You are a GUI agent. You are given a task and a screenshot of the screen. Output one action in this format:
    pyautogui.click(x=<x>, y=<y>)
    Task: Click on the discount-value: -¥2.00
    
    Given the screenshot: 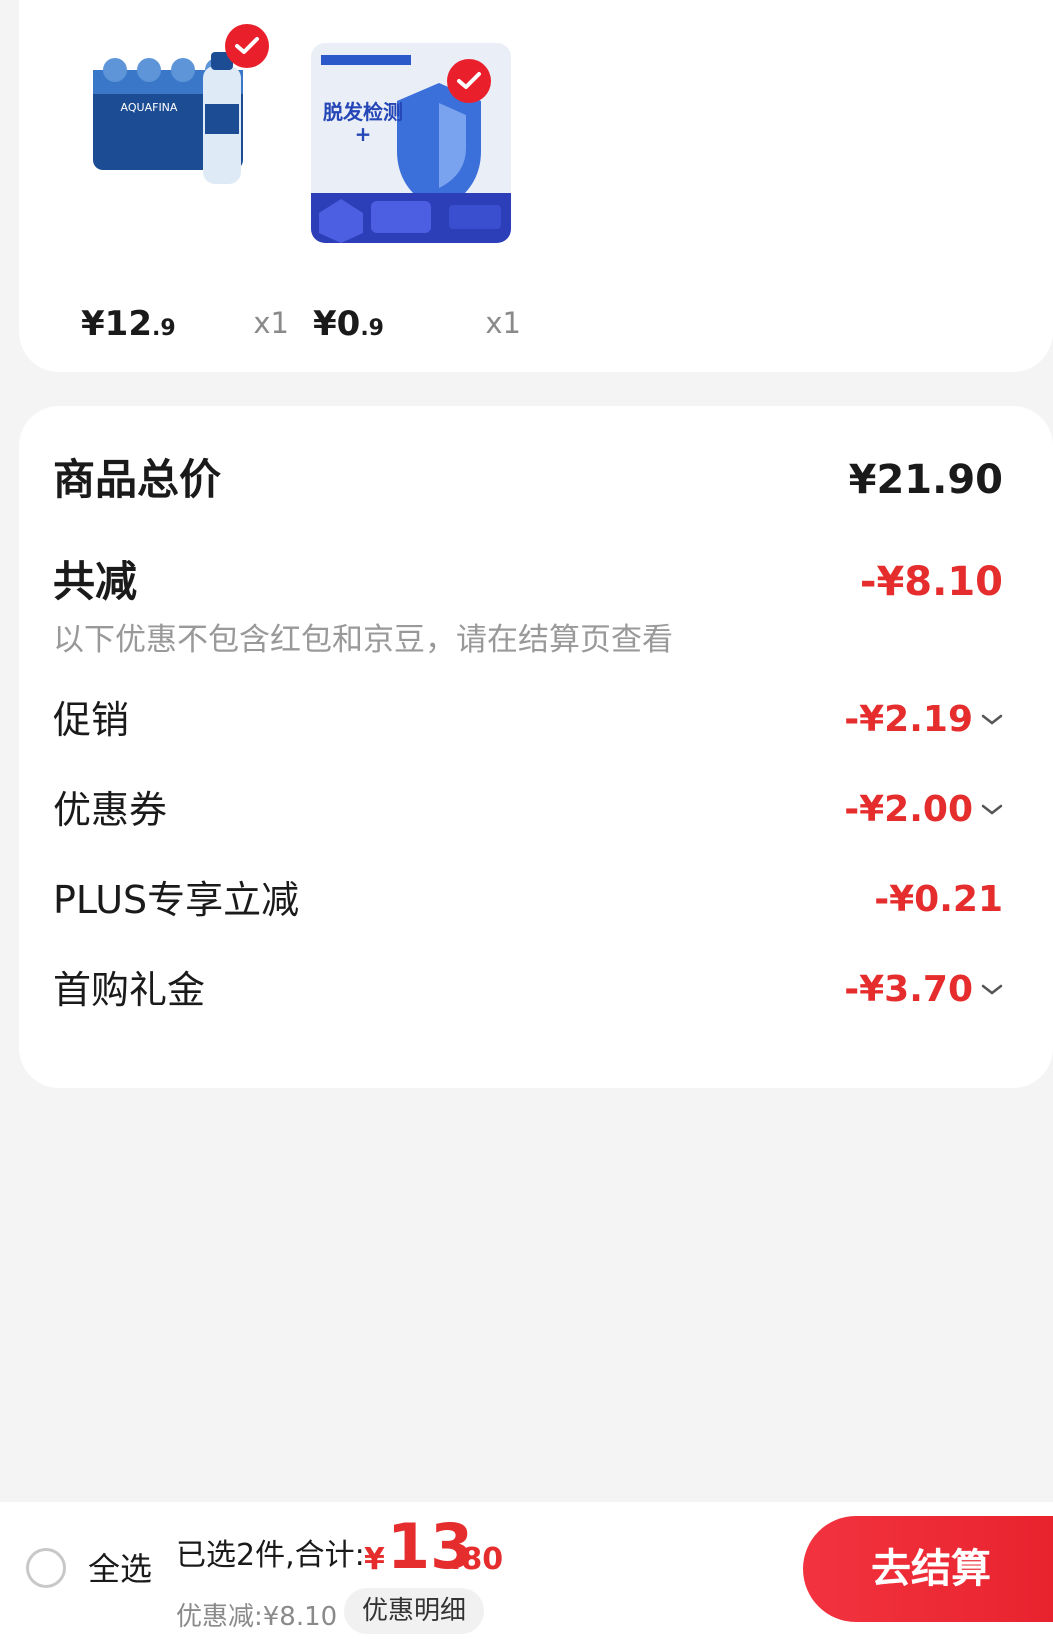 What is the action you would take?
    pyautogui.click(x=923, y=810)
    